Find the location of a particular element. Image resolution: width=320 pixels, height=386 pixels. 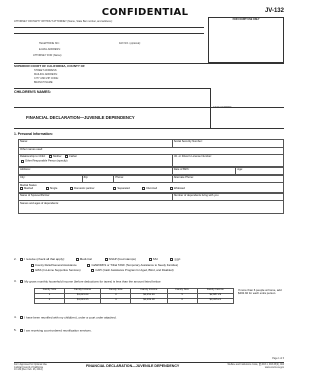

services-checkbox is located at coordinates (21, 330).